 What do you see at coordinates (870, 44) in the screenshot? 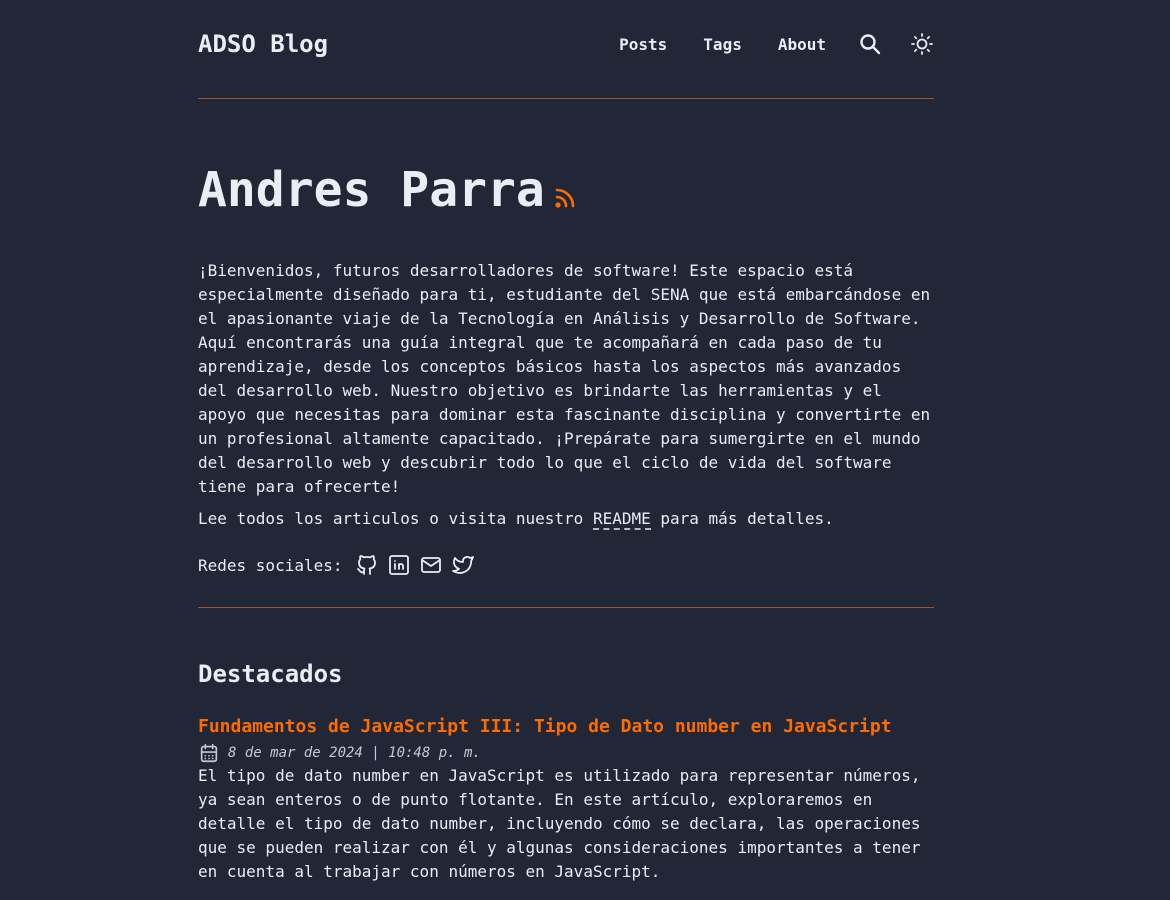
I see `search-icon` at bounding box center [870, 44].